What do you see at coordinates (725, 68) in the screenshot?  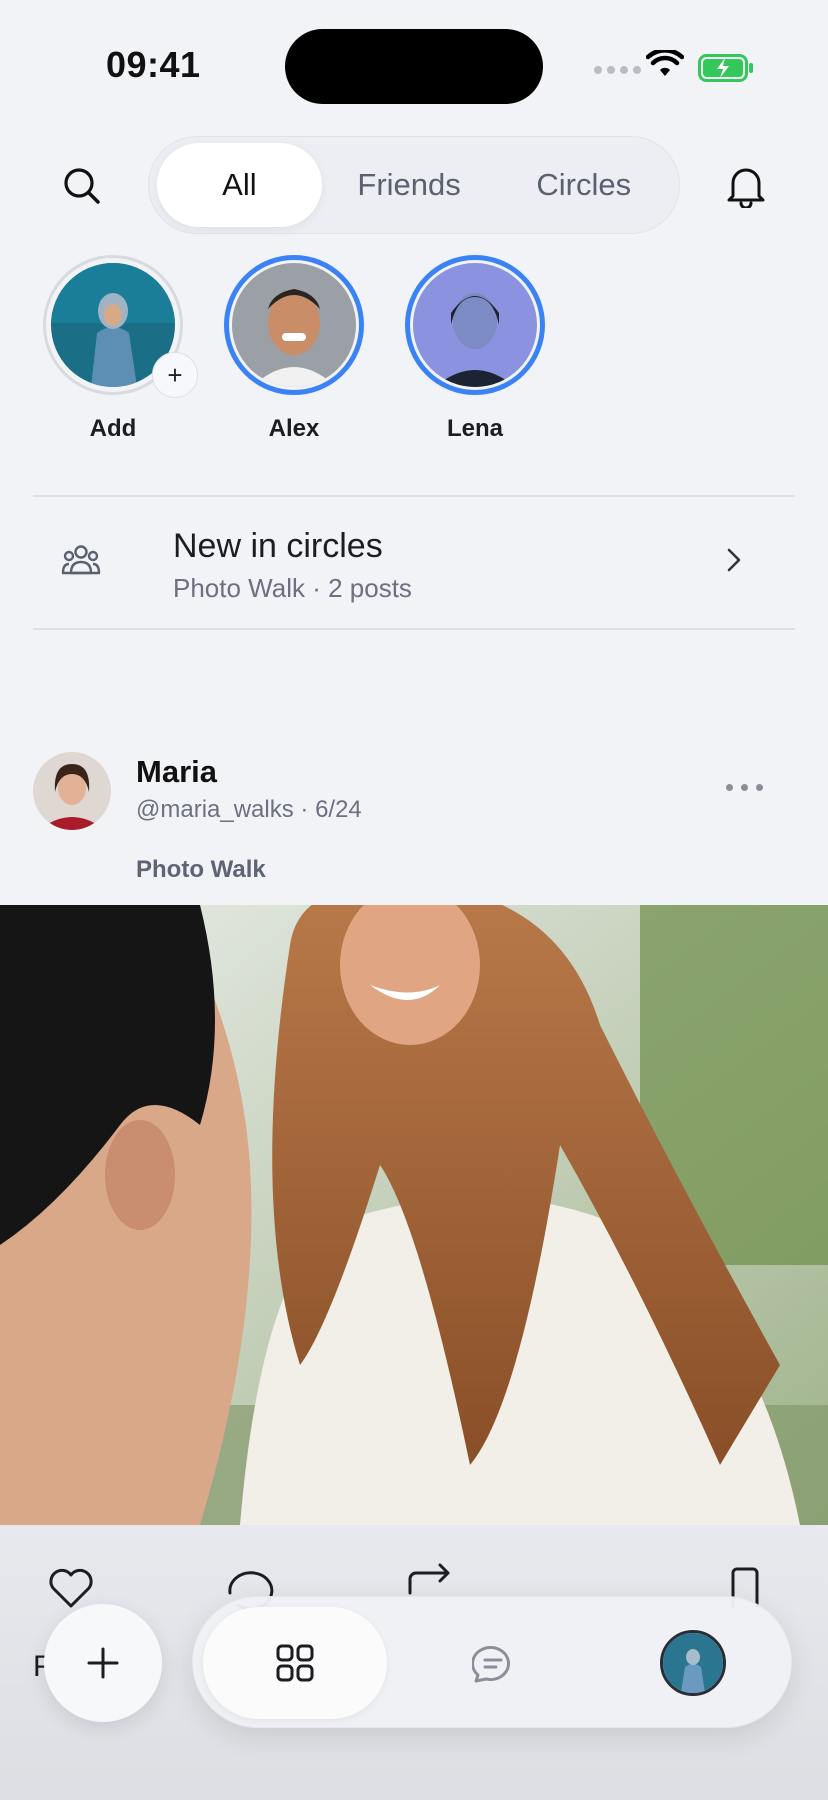 I see `battery-charging-icon` at bounding box center [725, 68].